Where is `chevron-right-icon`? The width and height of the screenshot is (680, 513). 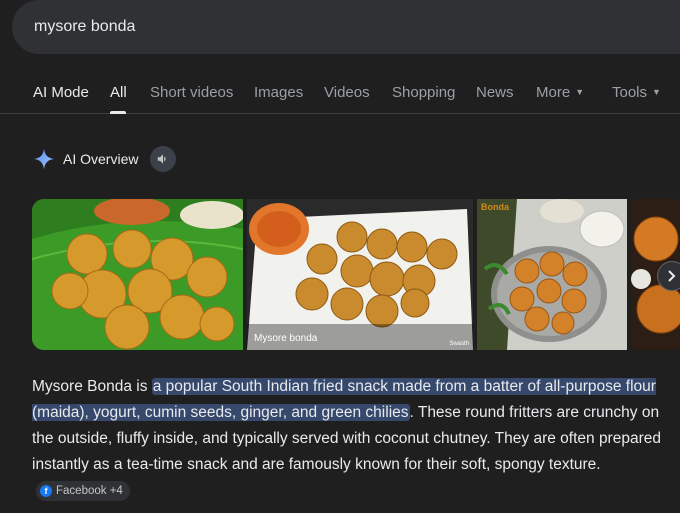 chevron-right-icon is located at coordinates (672, 276).